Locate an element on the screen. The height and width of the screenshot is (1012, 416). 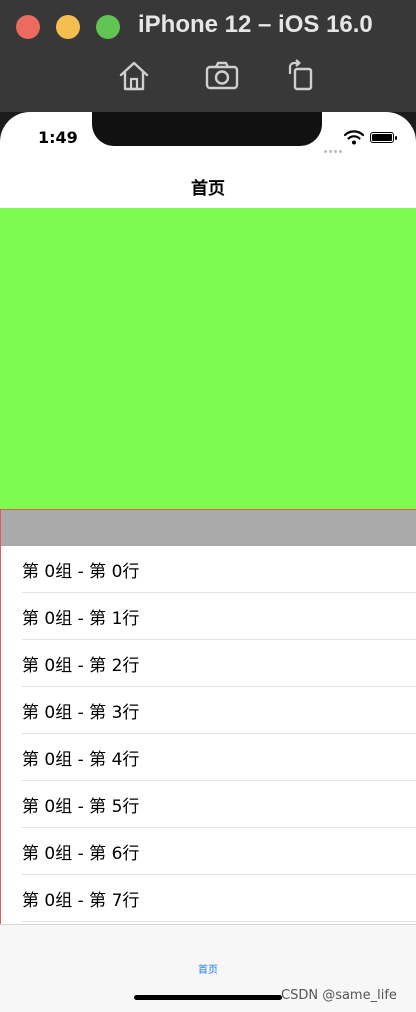
home-icon is located at coordinates (134, 76).